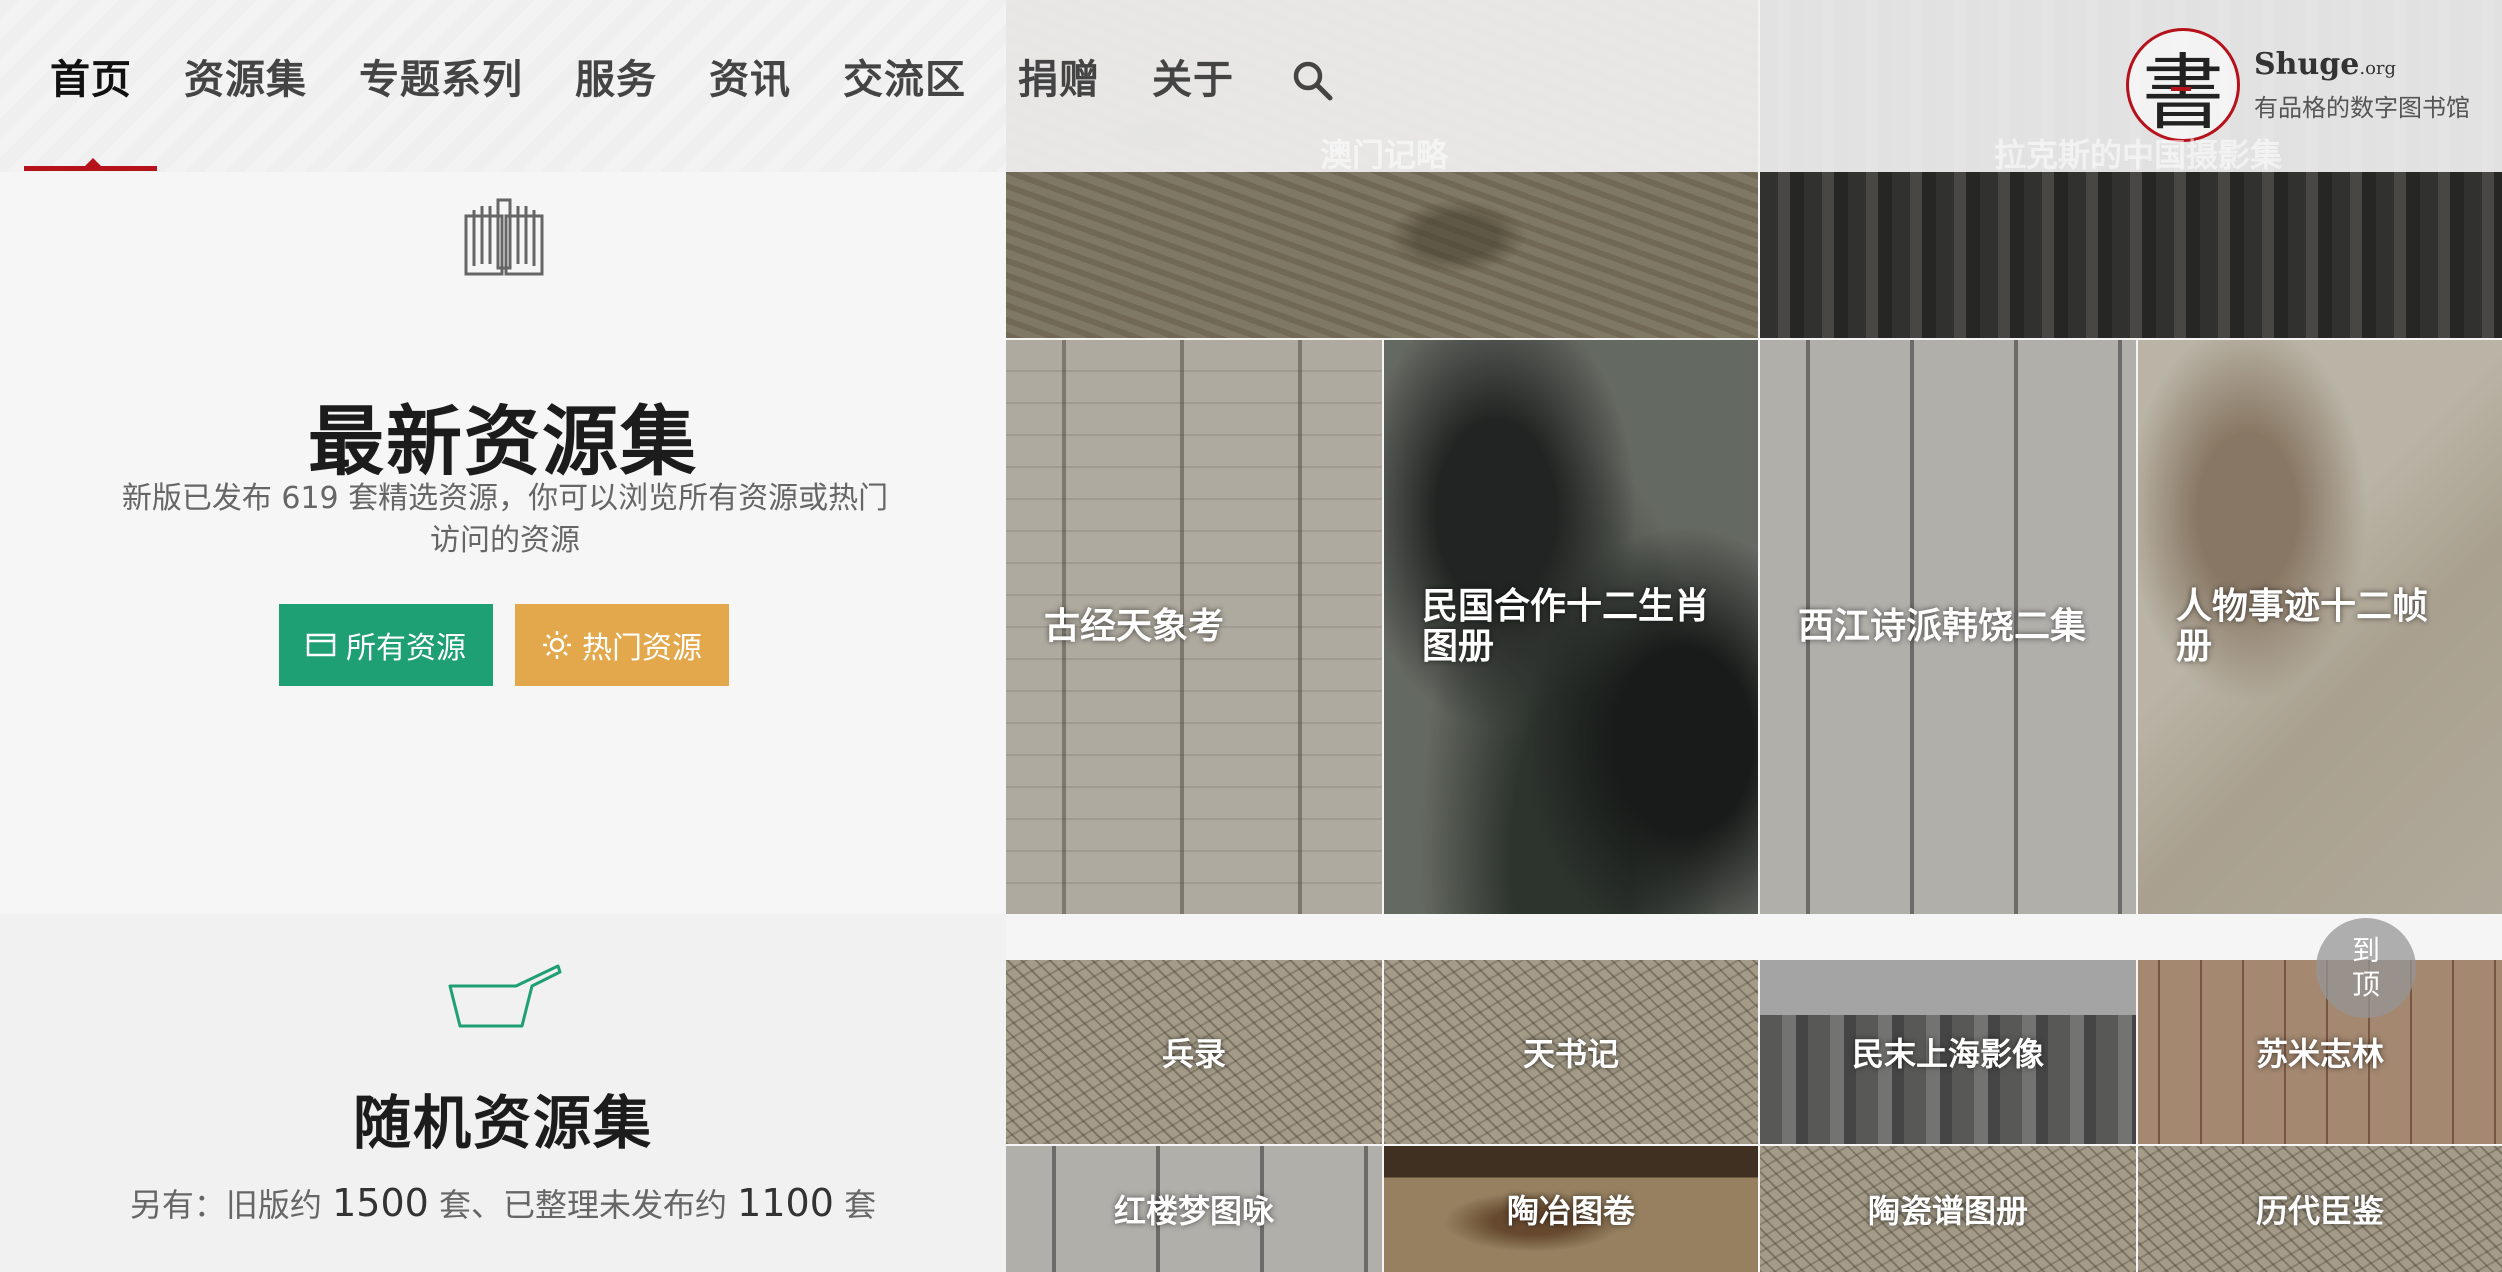 The image size is (2502, 1272). Describe the element at coordinates (1384, 155) in the screenshot. I see `ghost-tile-label: 澳门记略` at that location.